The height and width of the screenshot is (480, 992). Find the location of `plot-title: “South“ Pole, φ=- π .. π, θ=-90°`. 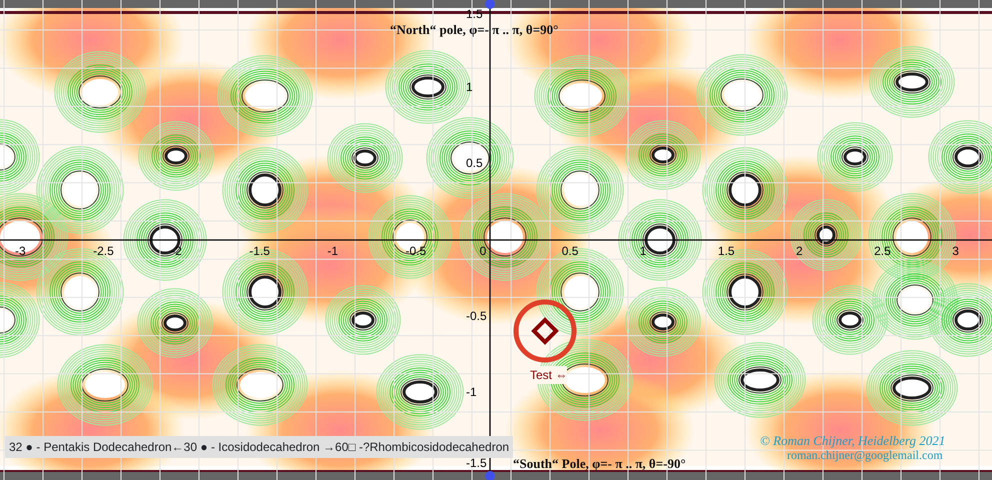

plot-title: “South“ Pole, φ=- π .. π, θ=-90° is located at coordinates (599, 464).